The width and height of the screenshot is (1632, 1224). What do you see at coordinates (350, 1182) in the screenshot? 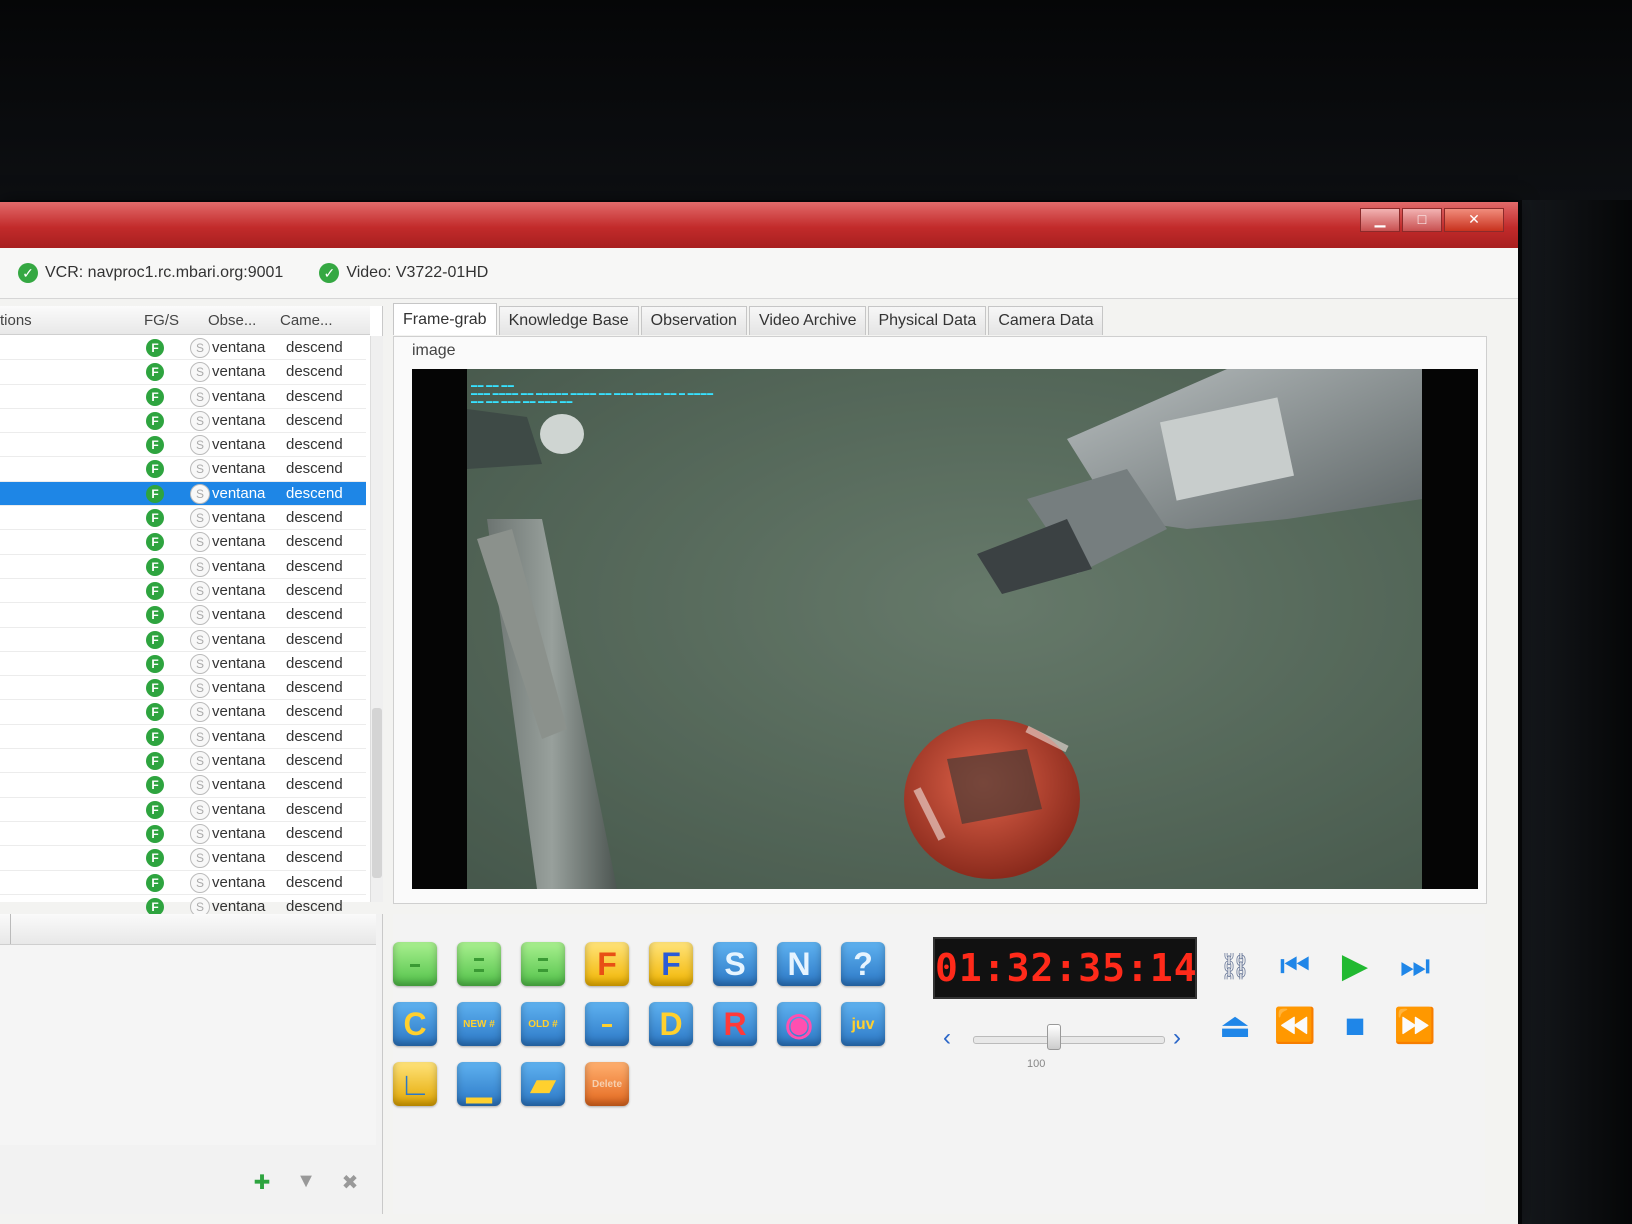
I see `remove-icon: ✖` at bounding box center [350, 1182].